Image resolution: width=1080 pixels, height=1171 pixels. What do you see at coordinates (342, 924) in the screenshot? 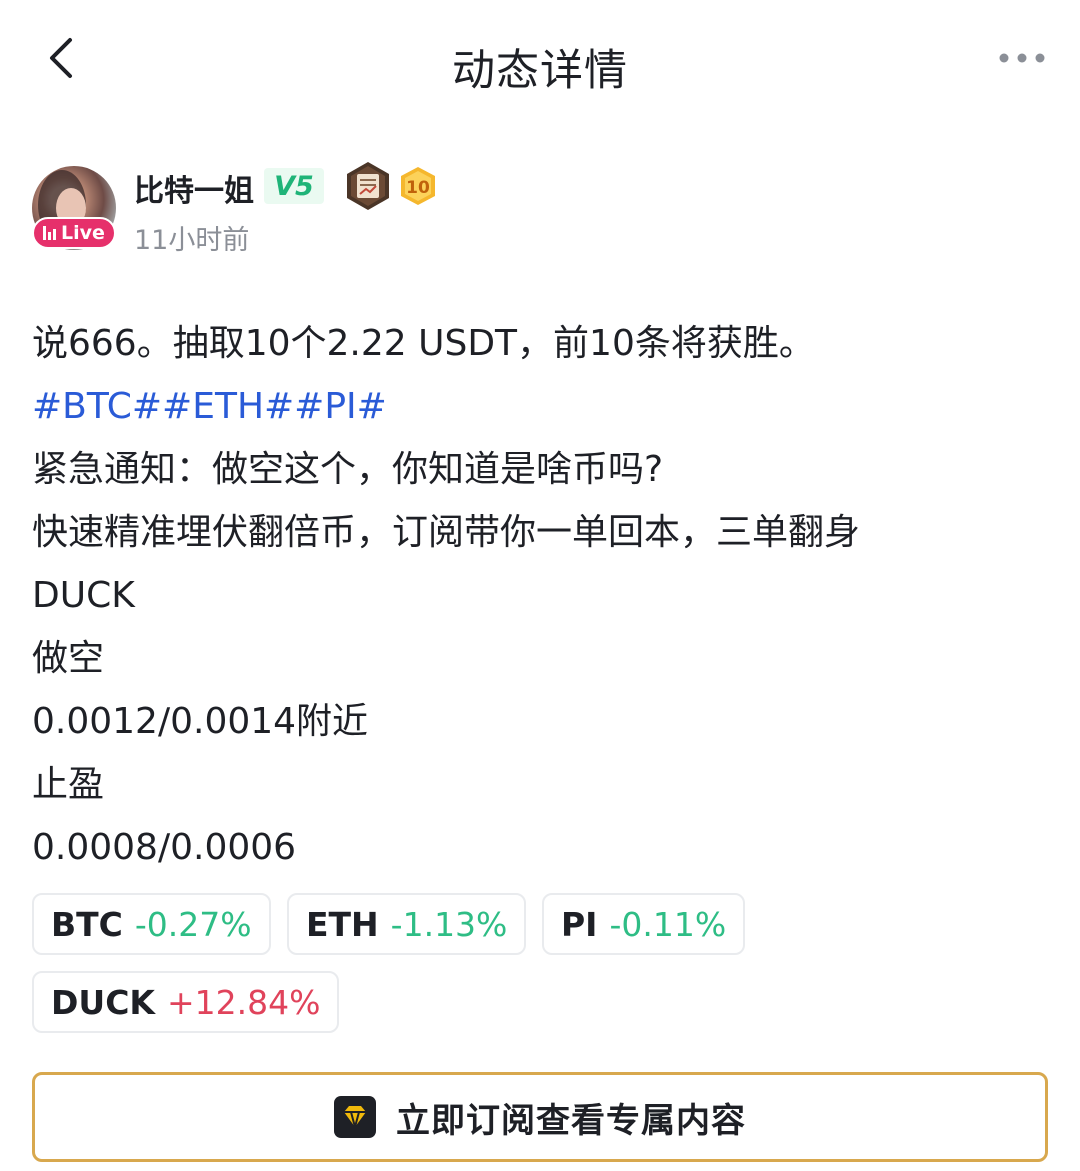
I see `coin-symbol: ETH` at bounding box center [342, 924].